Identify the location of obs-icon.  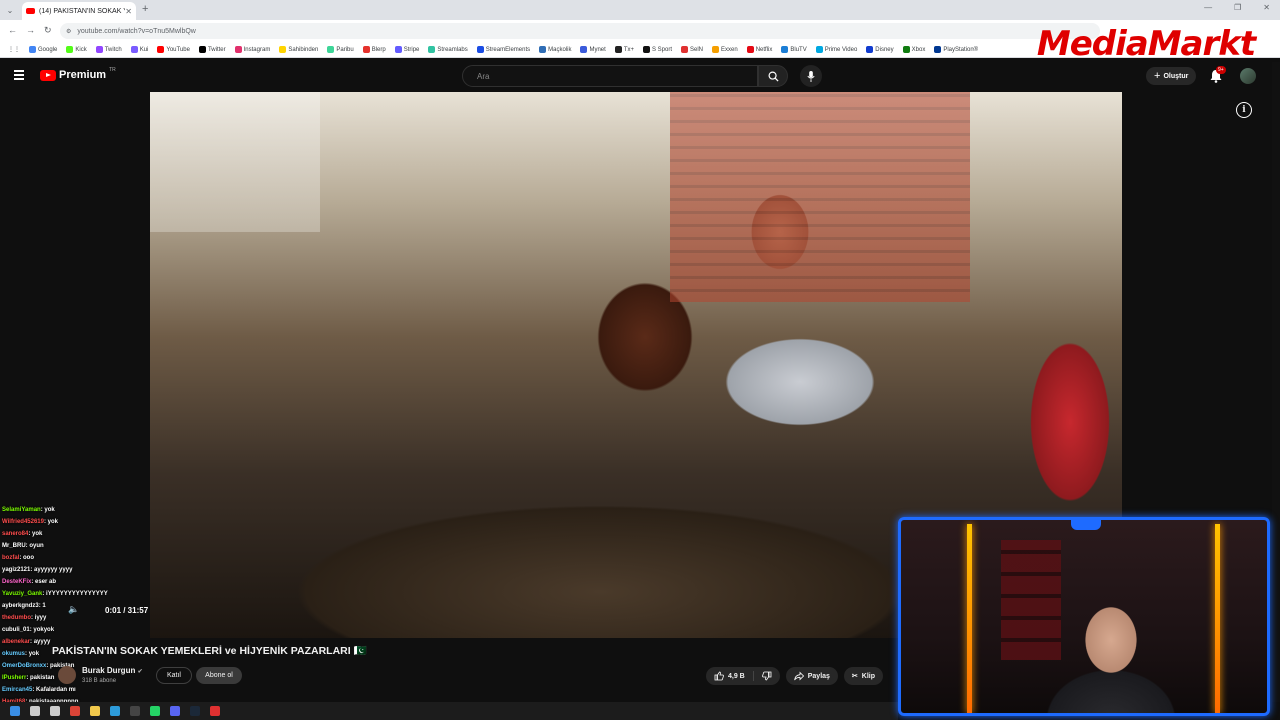
(135, 711).